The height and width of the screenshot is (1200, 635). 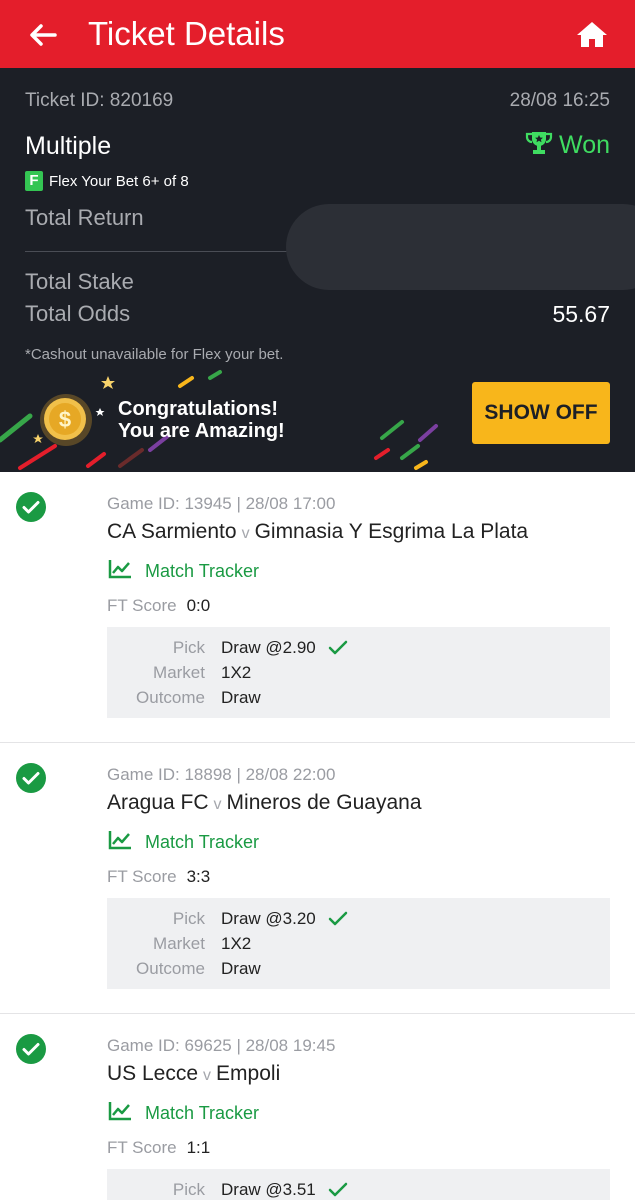 I want to click on match-teams: Aragua FC v Mineros de Guayana, so click(x=264, y=803).